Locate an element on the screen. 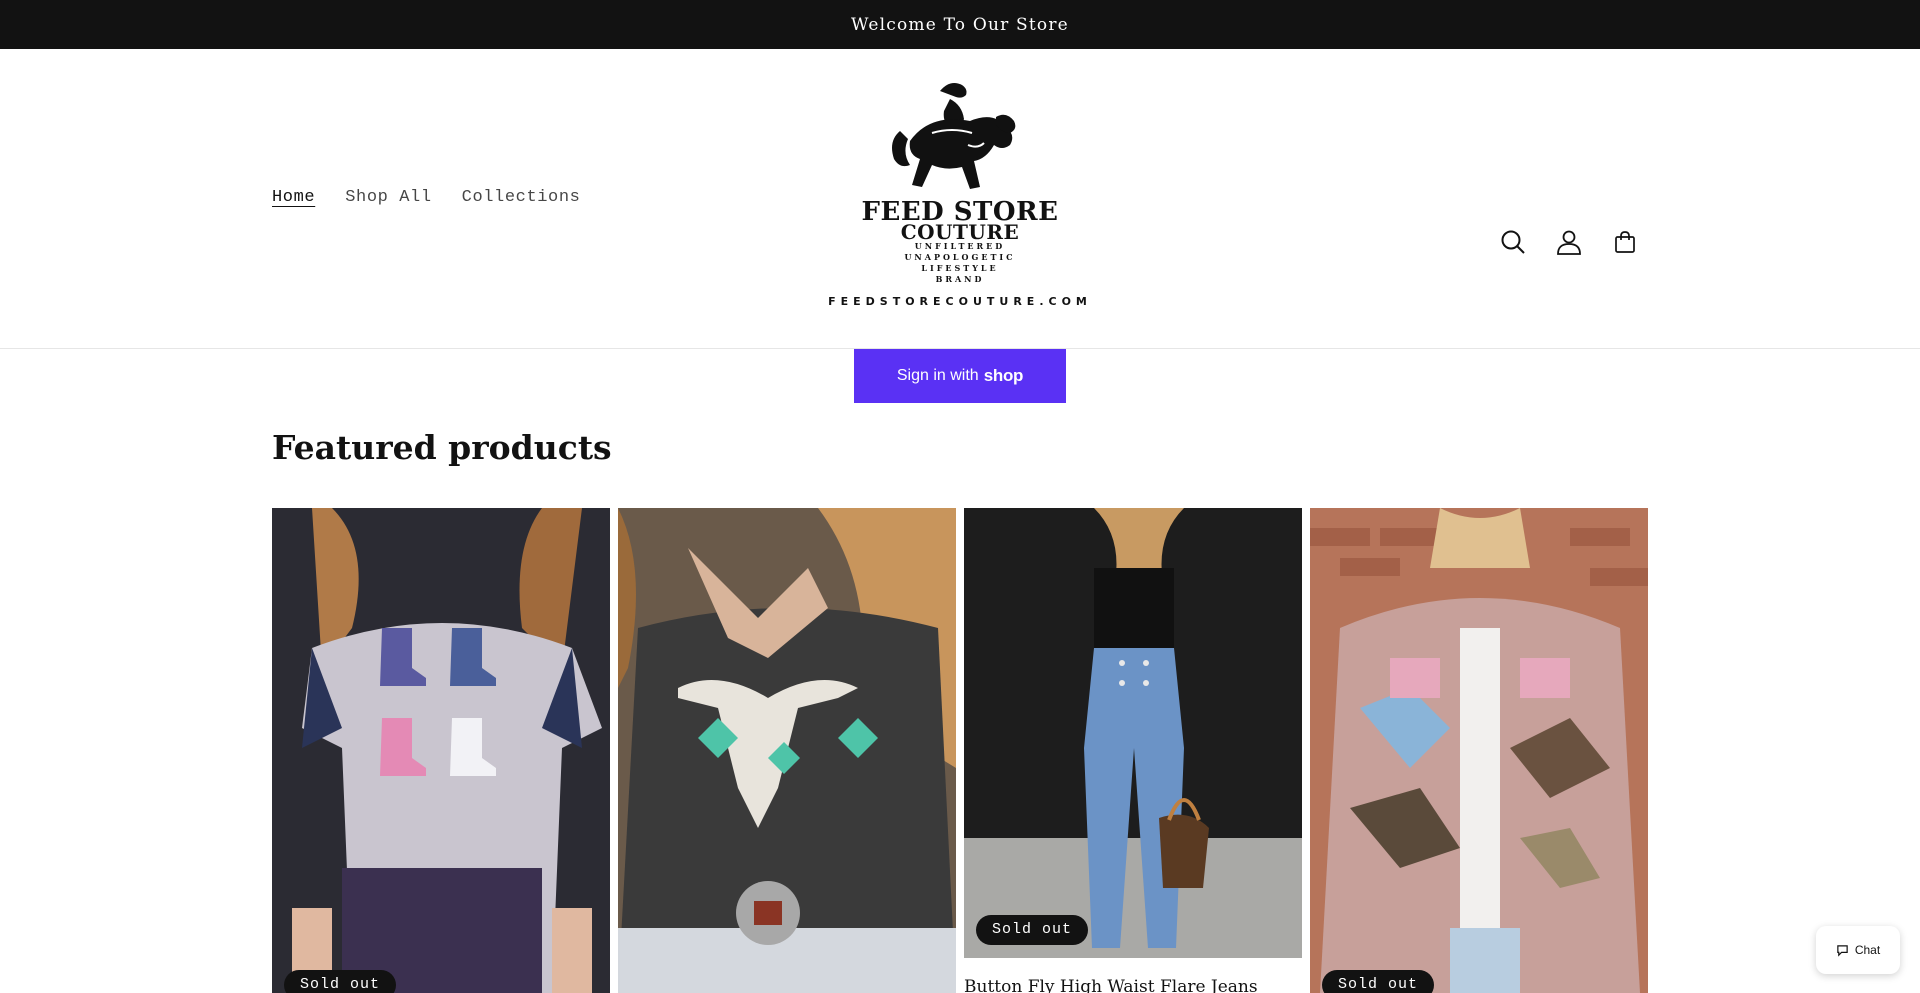  logo-line-2: COUTURE is located at coordinates (960, 232).